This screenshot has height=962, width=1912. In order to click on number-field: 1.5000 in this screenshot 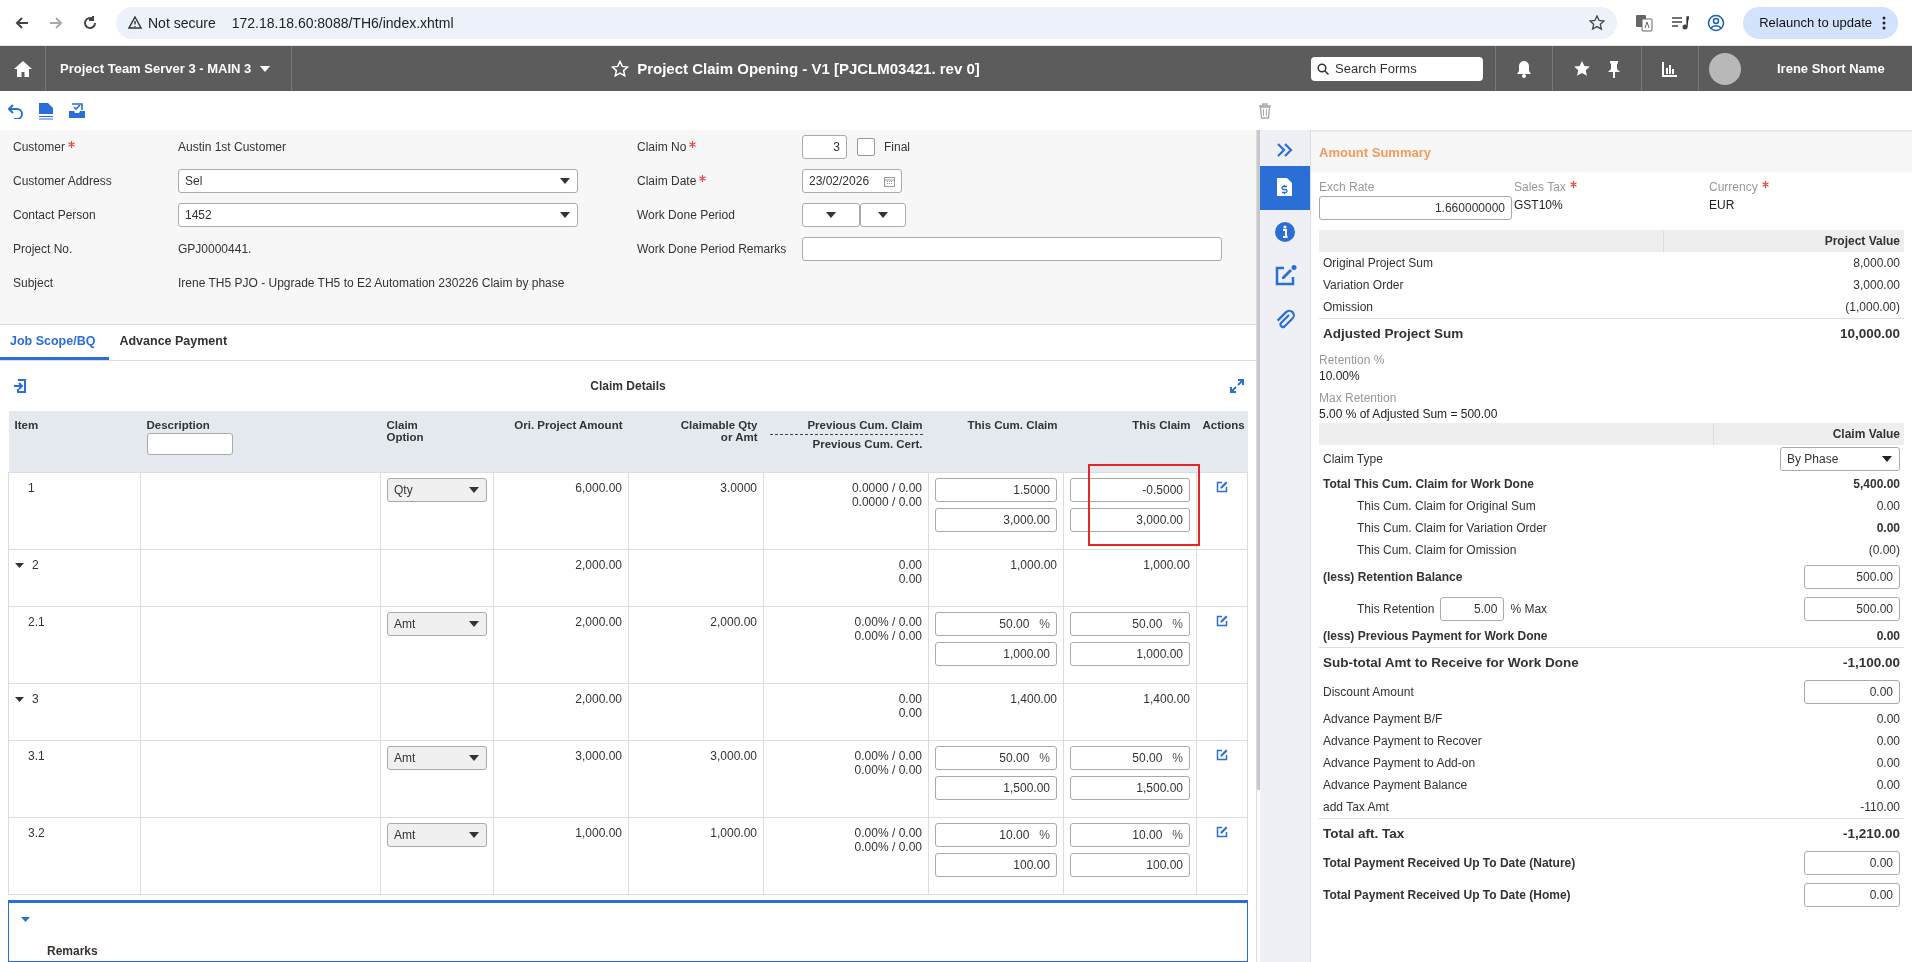, I will do `click(996, 490)`.